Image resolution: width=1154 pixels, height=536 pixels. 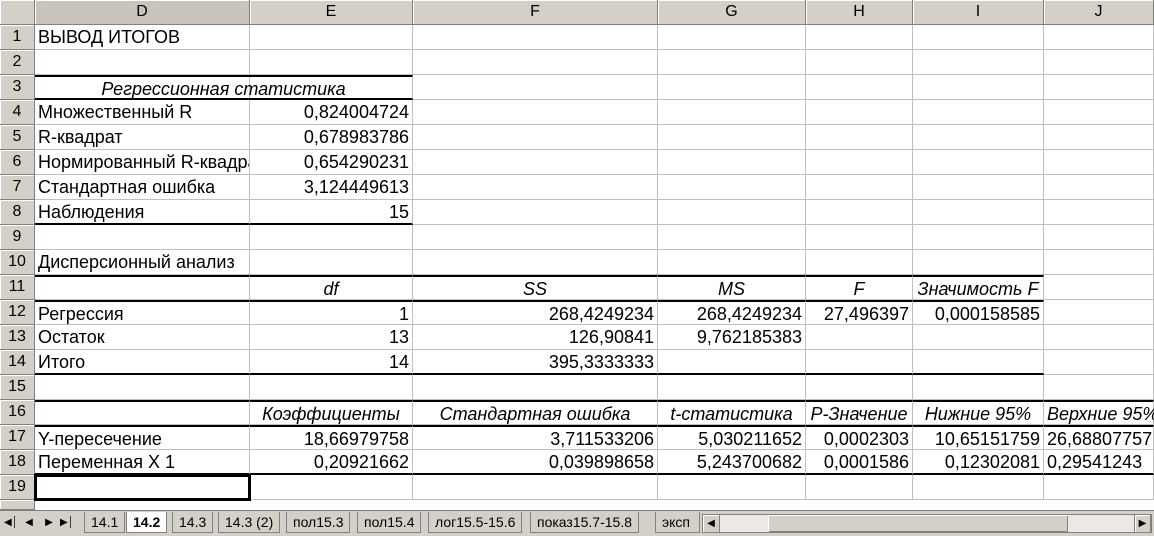 I want to click on column-header-h: H, so click(x=859, y=12).